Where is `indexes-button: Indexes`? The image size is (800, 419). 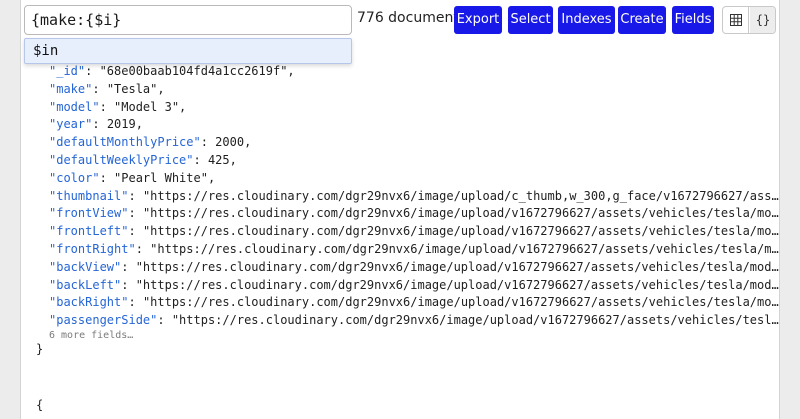 indexes-button: Indexes is located at coordinates (586, 20).